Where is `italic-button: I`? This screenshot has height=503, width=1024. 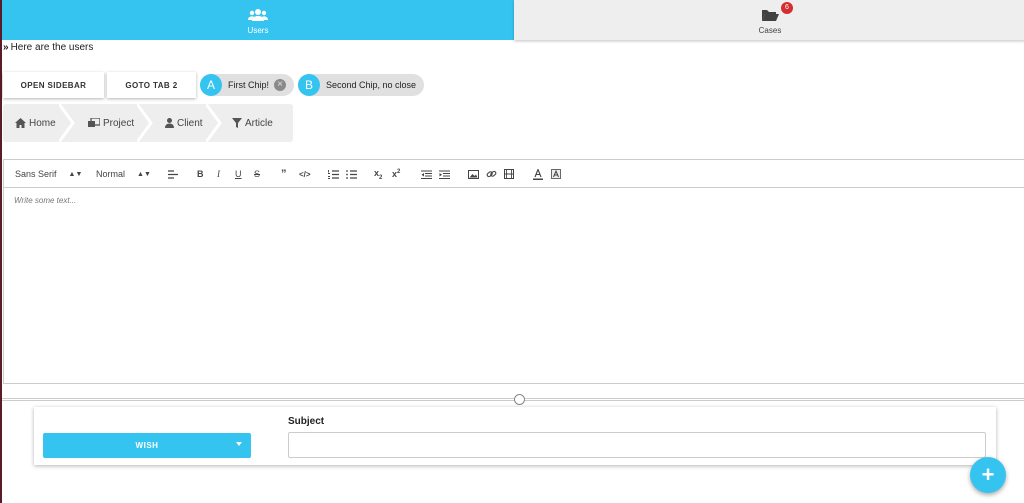
italic-button: I is located at coordinates (218, 174).